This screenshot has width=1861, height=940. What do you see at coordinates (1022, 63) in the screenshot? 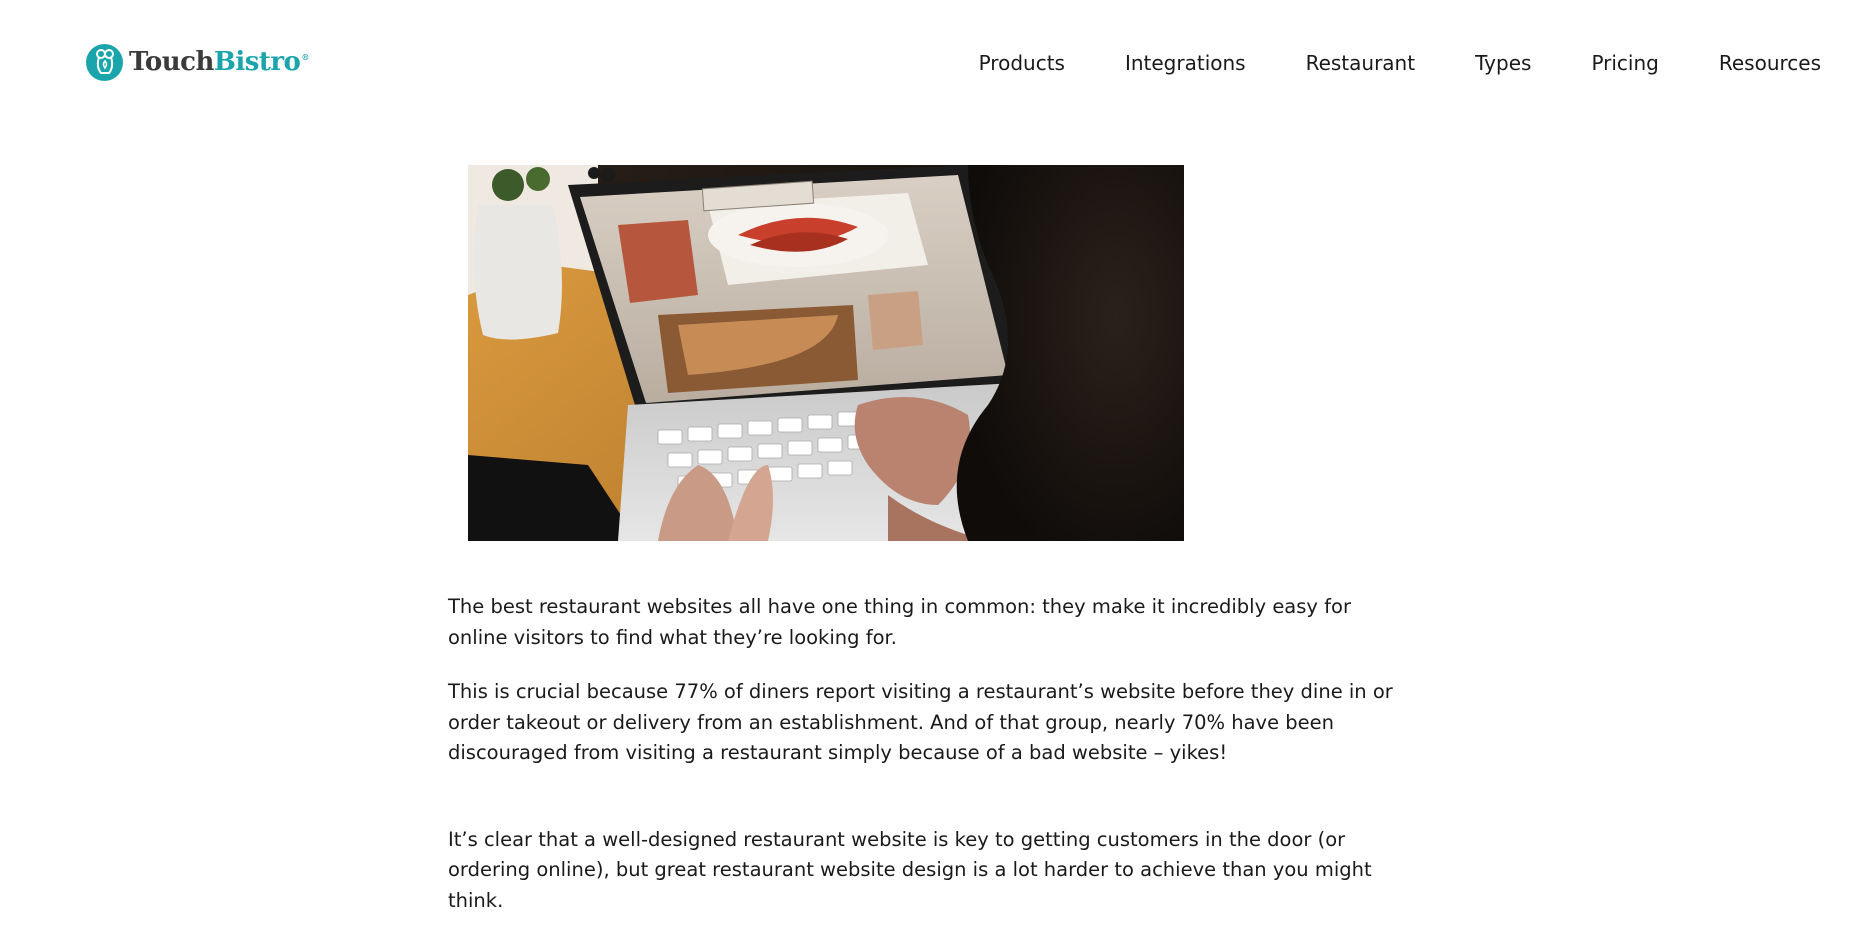
I see `nav-item-products: Products` at bounding box center [1022, 63].